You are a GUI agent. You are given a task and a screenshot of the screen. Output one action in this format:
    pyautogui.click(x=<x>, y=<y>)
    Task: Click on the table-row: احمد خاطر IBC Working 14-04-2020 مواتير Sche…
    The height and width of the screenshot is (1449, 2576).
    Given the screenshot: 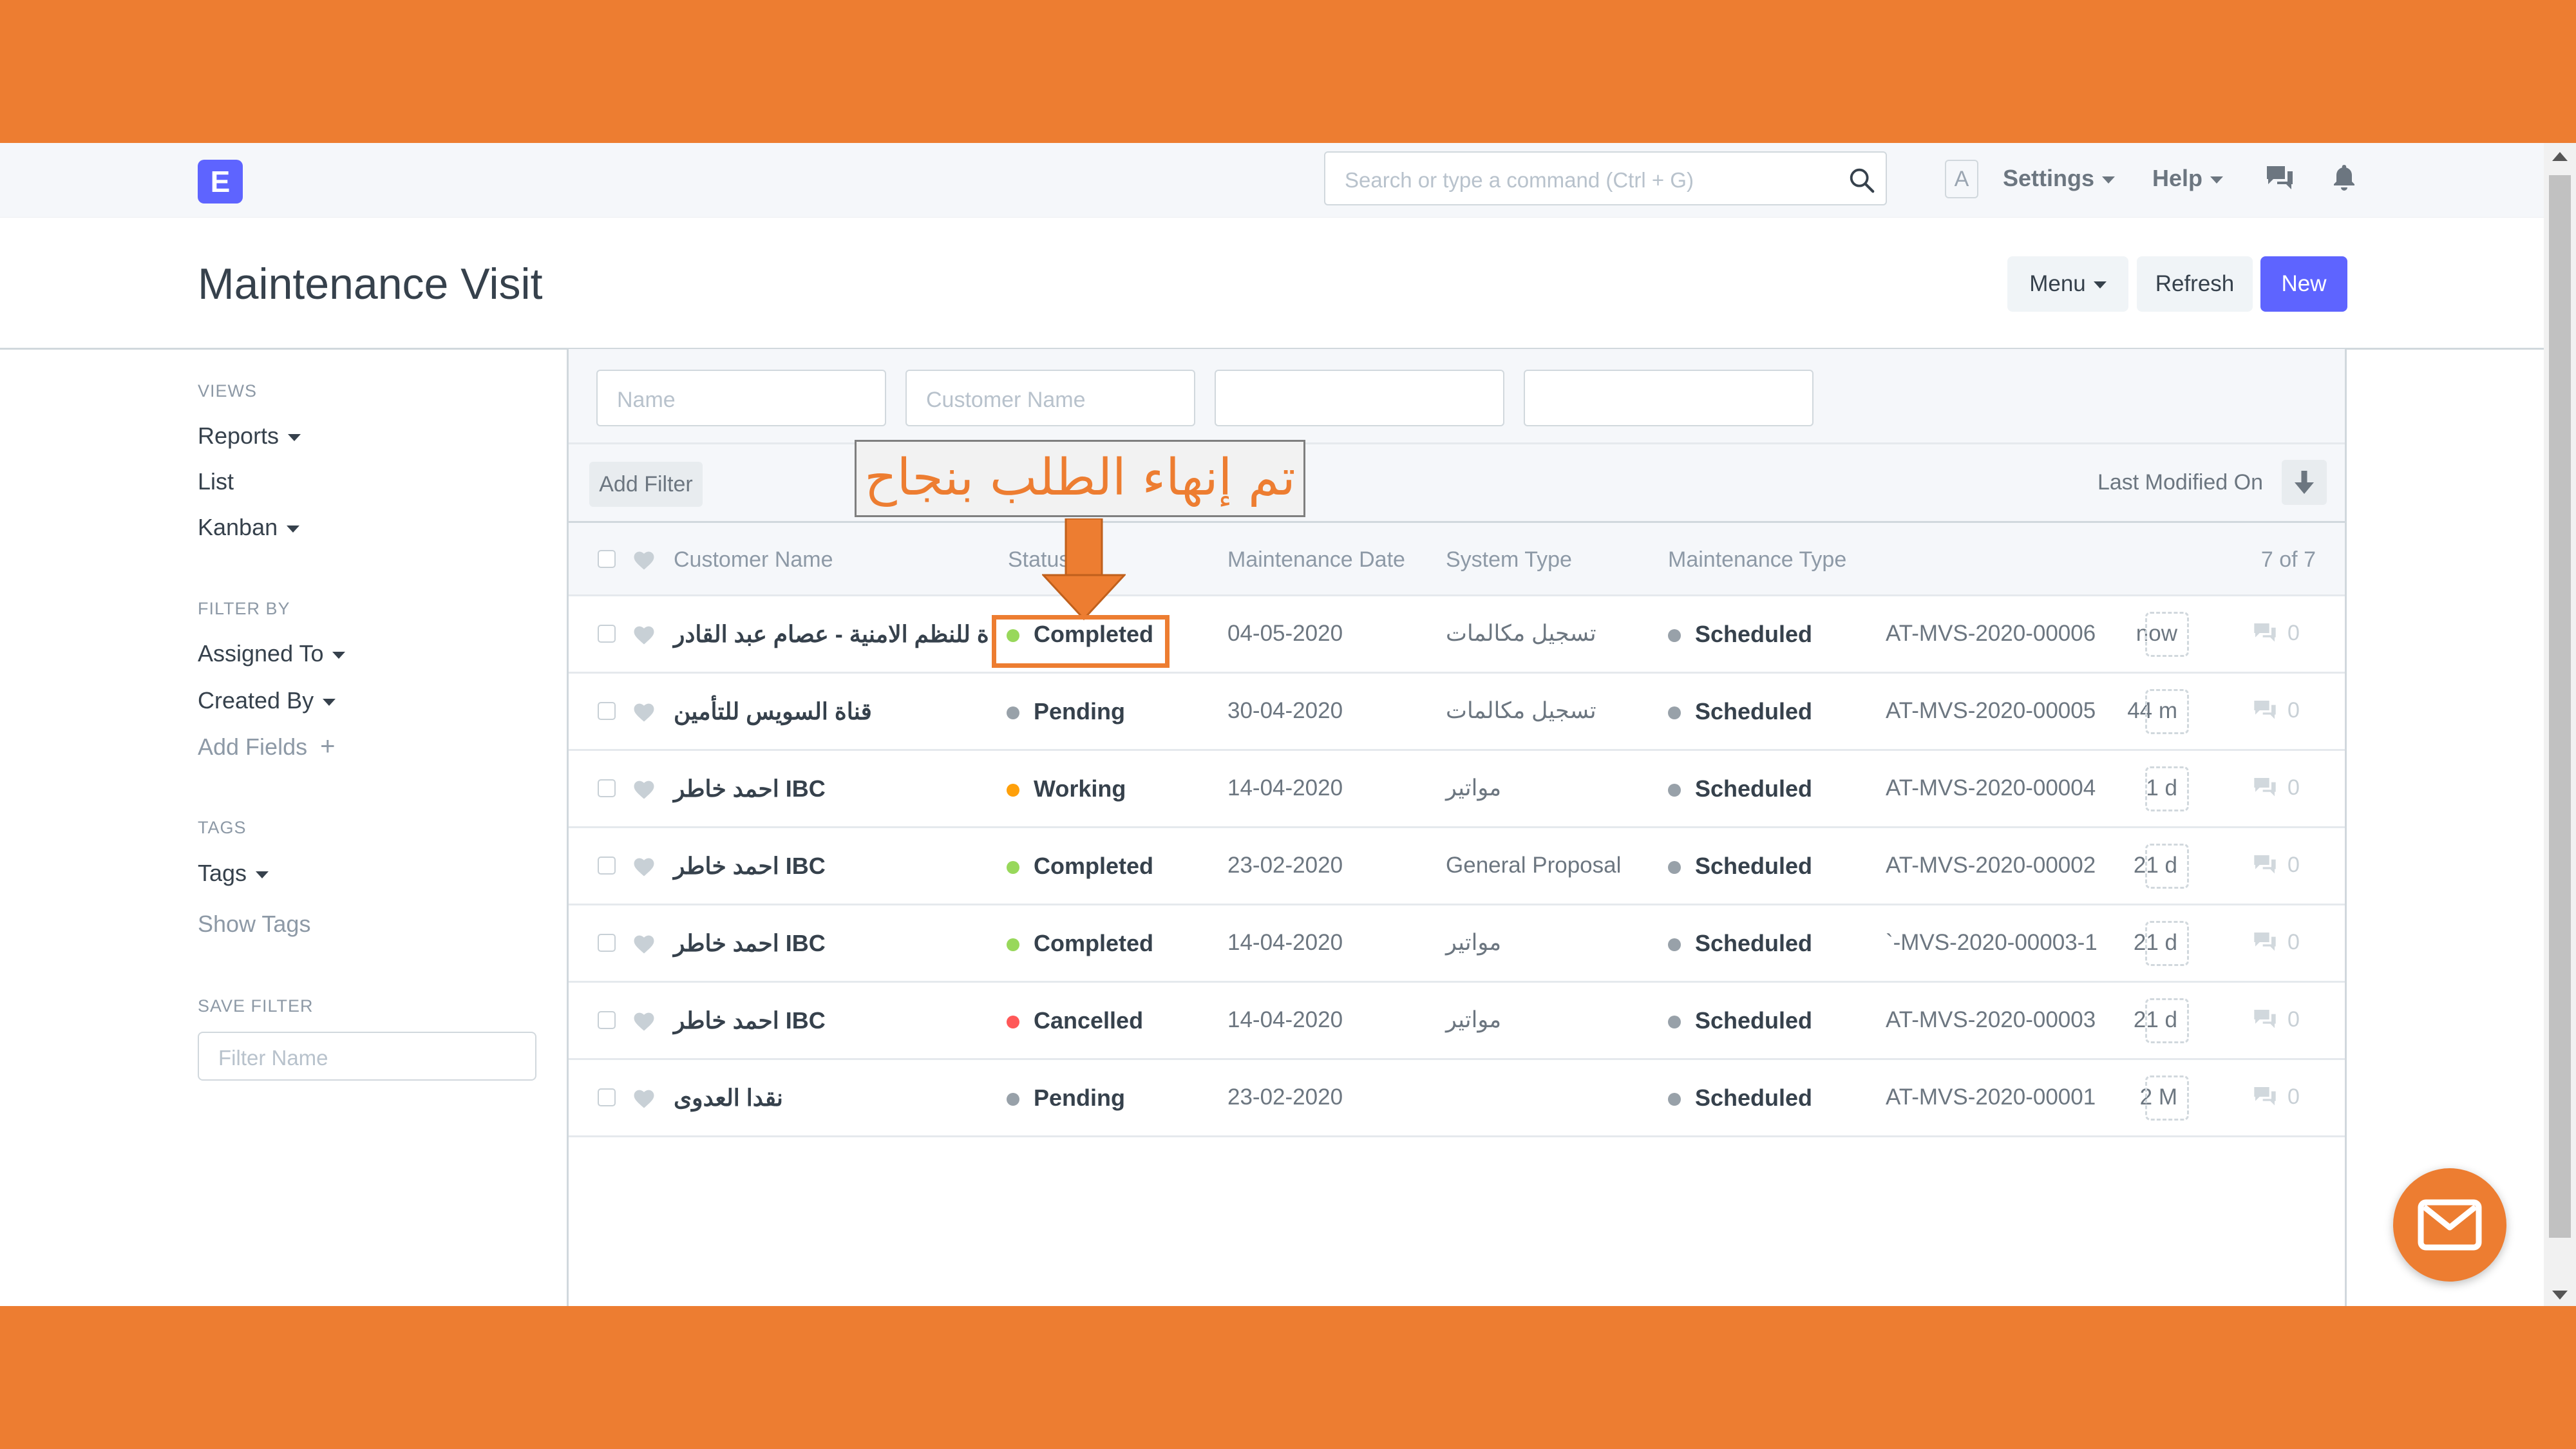 What is the action you would take?
    pyautogui.click(x=1457, y=789)
    